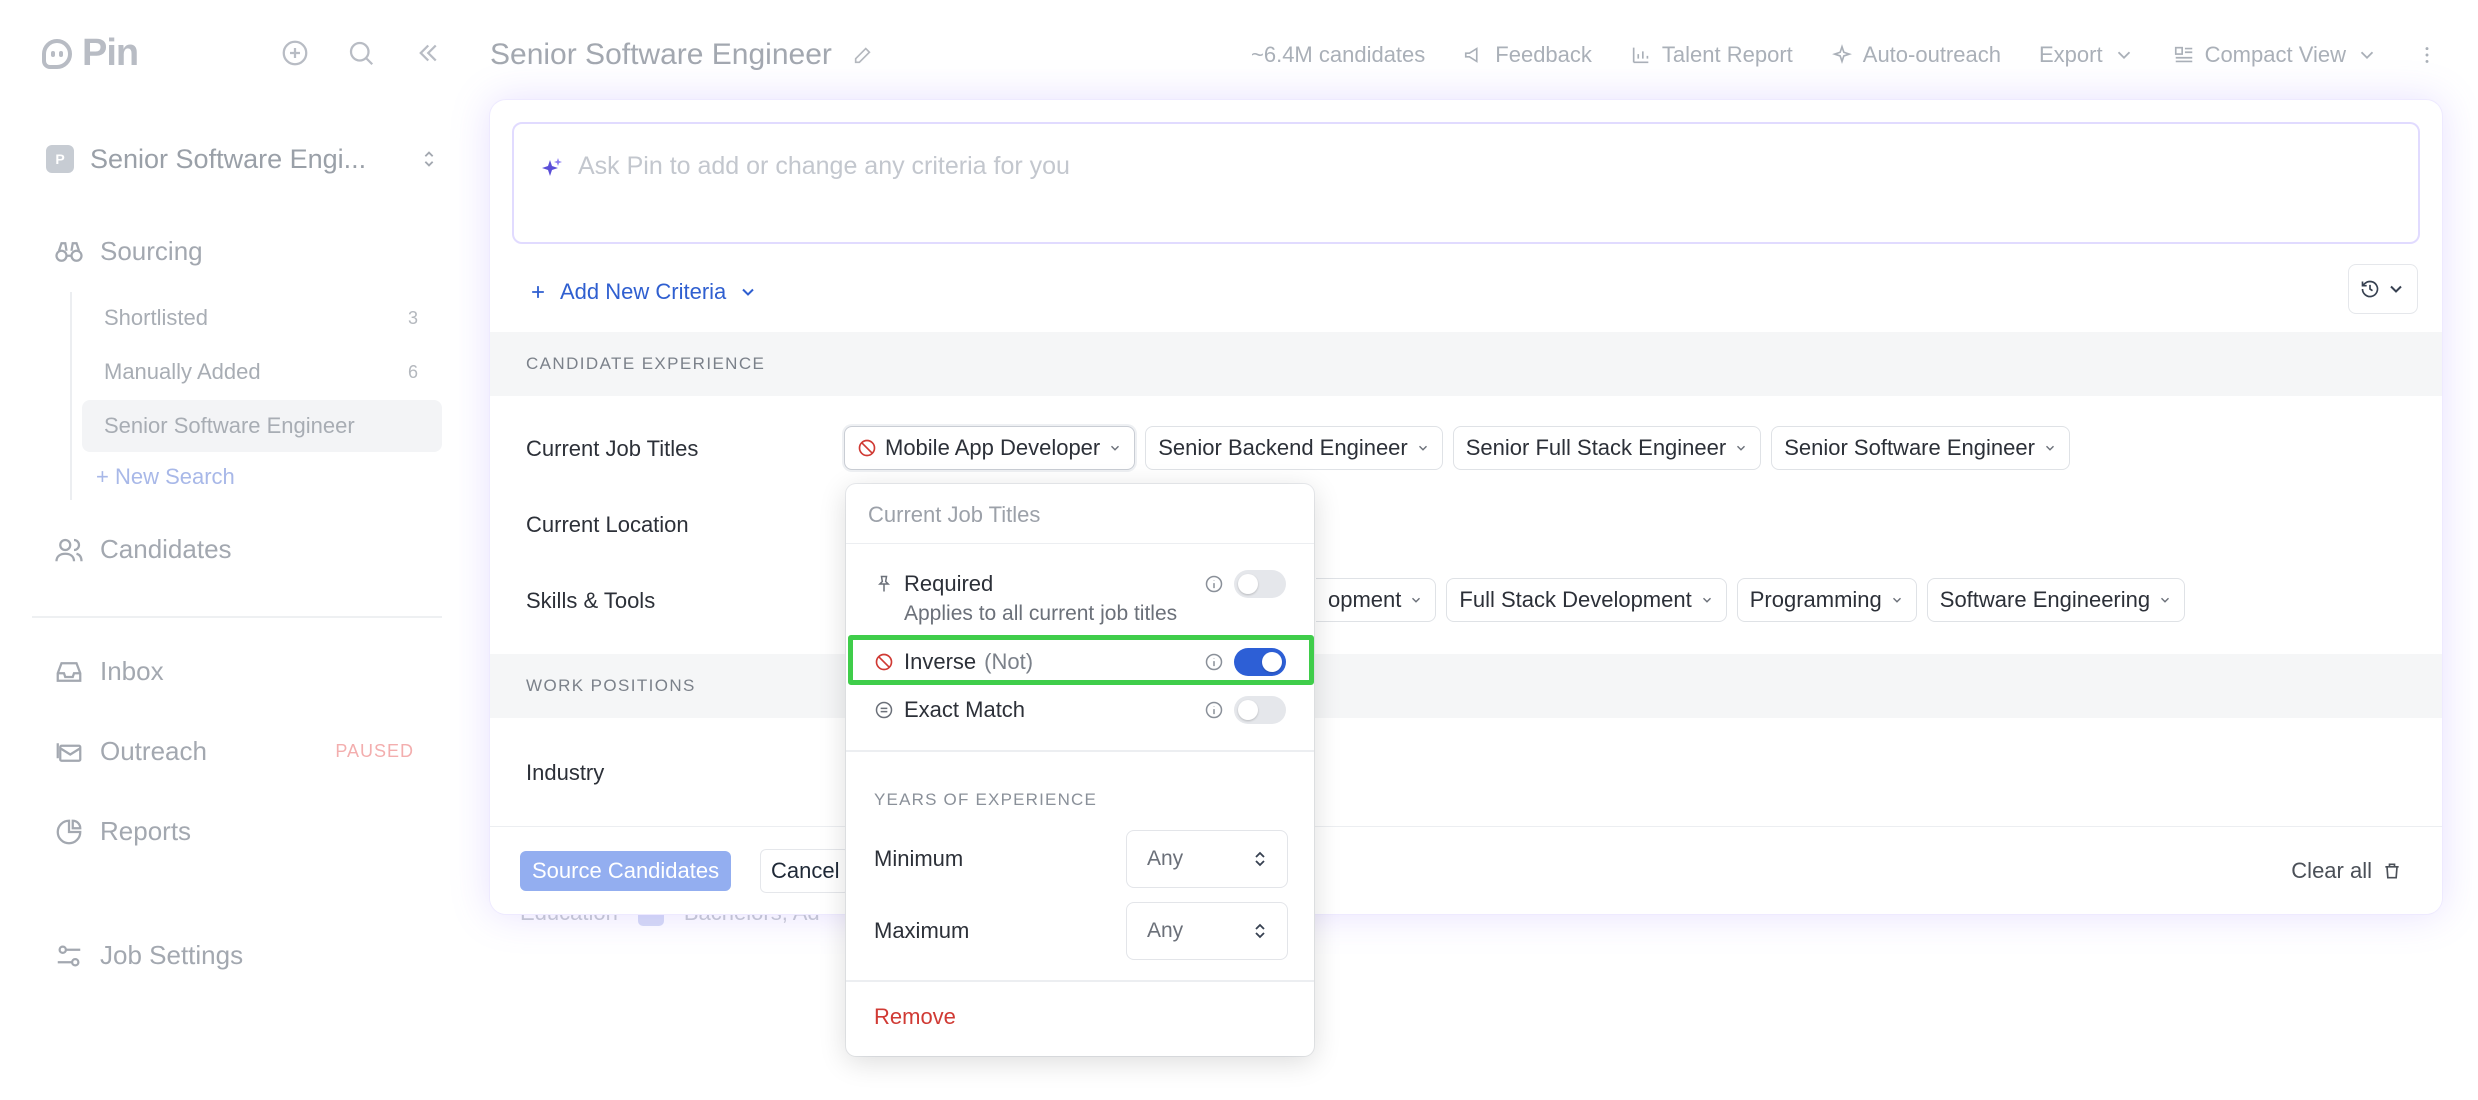 Image resolution: width=2478 pixels, height=1100 pixels. What do you see at coordinates (2056, 600) in the screenshot?
I see `chip-software-engineering: Software Engineering` at bounding box center [2056, 600].